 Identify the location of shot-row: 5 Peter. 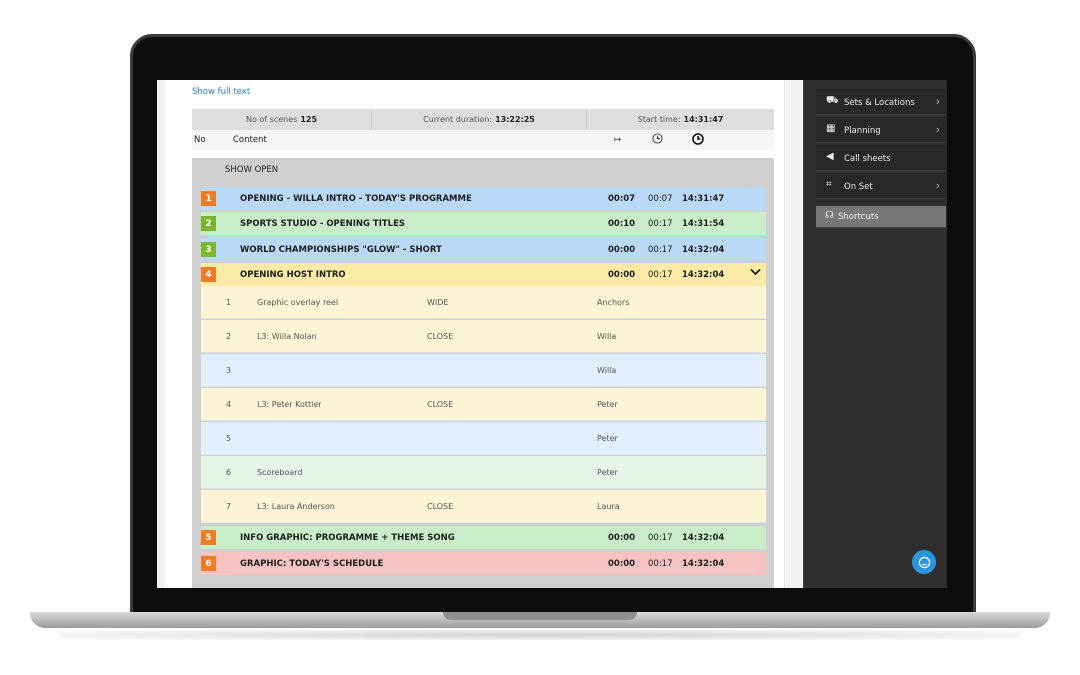
(483, 438).